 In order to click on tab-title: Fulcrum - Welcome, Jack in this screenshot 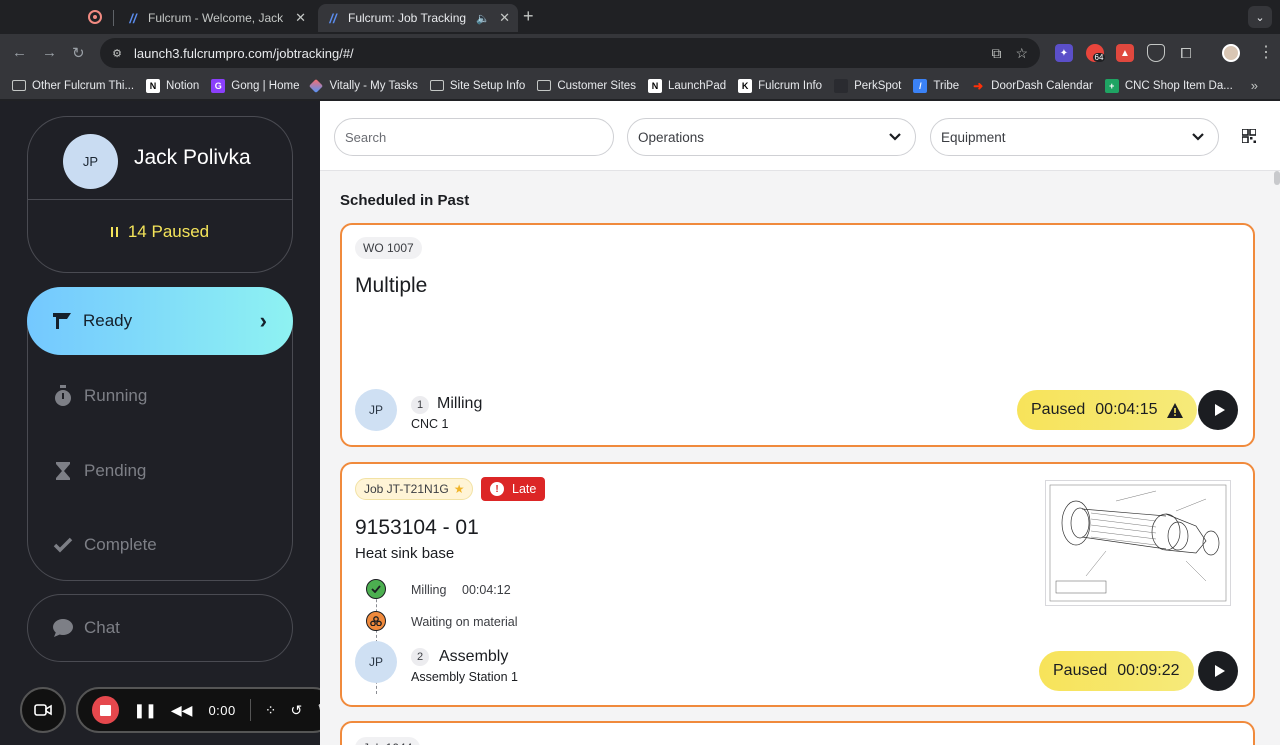, I will do `click(216, 18)`.